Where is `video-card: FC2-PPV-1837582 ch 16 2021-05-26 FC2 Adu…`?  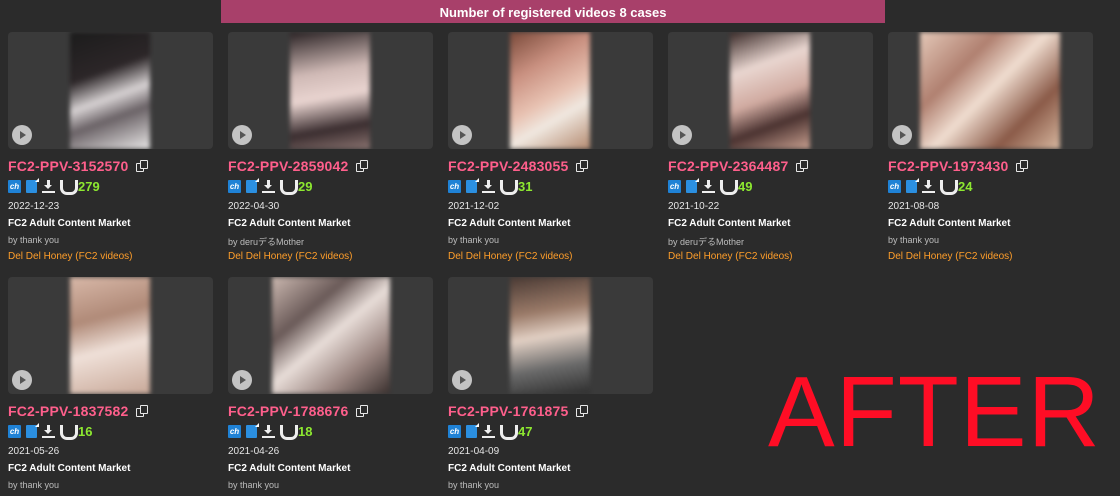
video-card: FC2-PPV-1837582 ch 16 2021-05-26 FC2 Adu… is located at coordinates (110, 384).